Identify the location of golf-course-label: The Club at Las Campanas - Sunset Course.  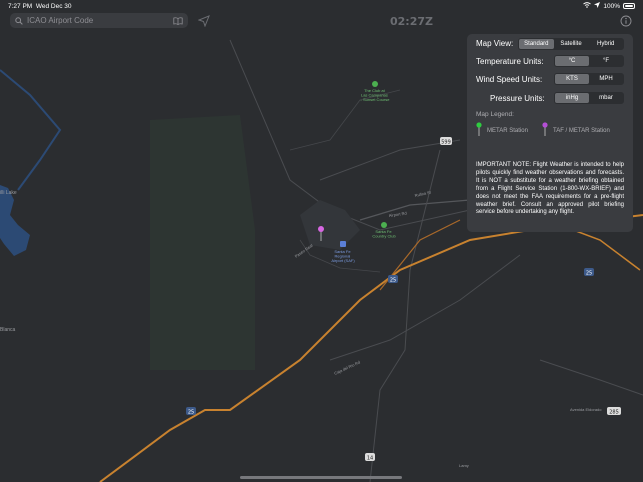
(376, 95).